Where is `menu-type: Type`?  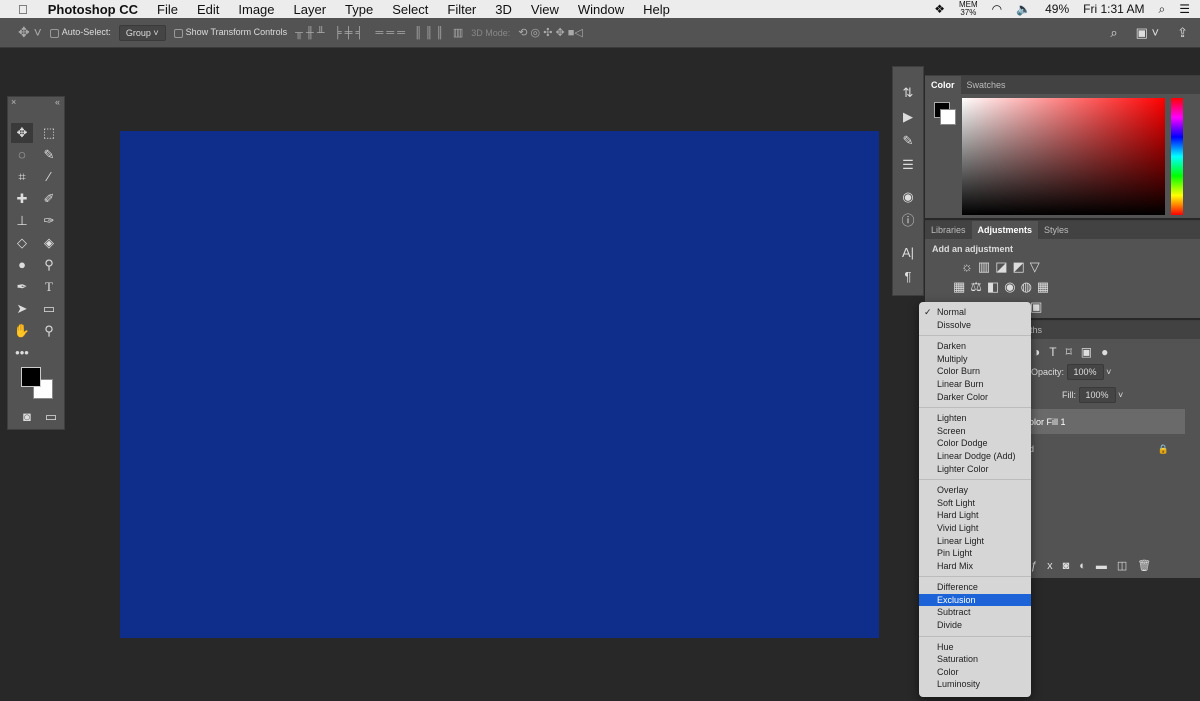 menu-type: Type is located at coordinates (359, 9).